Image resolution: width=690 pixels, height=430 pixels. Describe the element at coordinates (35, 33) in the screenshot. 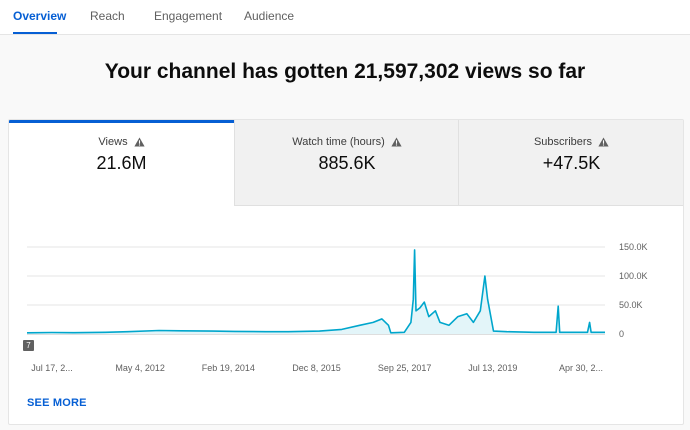

I see `active-tab-indicator` at that location.